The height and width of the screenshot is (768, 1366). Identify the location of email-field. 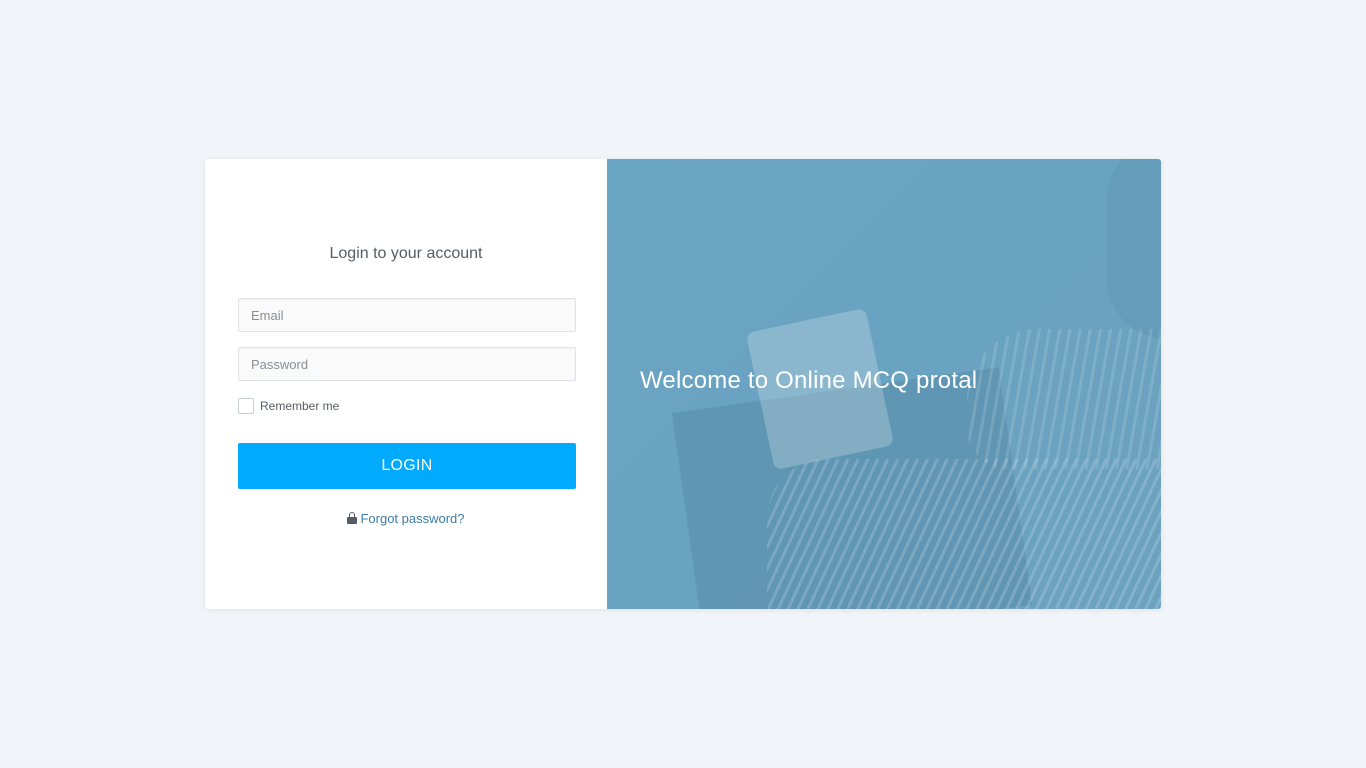
(407, 315).